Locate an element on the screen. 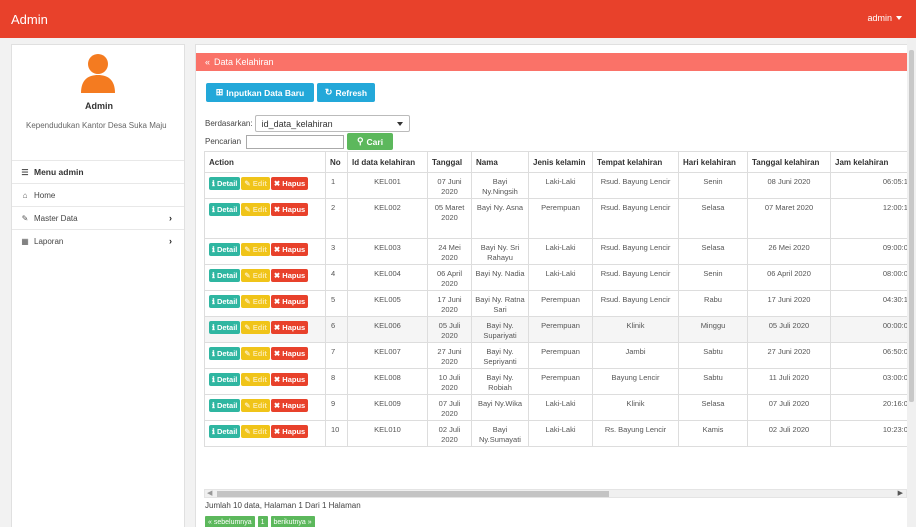 This screenshot has height=527, width=916. cell-tempat: Klinik is located at coordinates (635, 407).